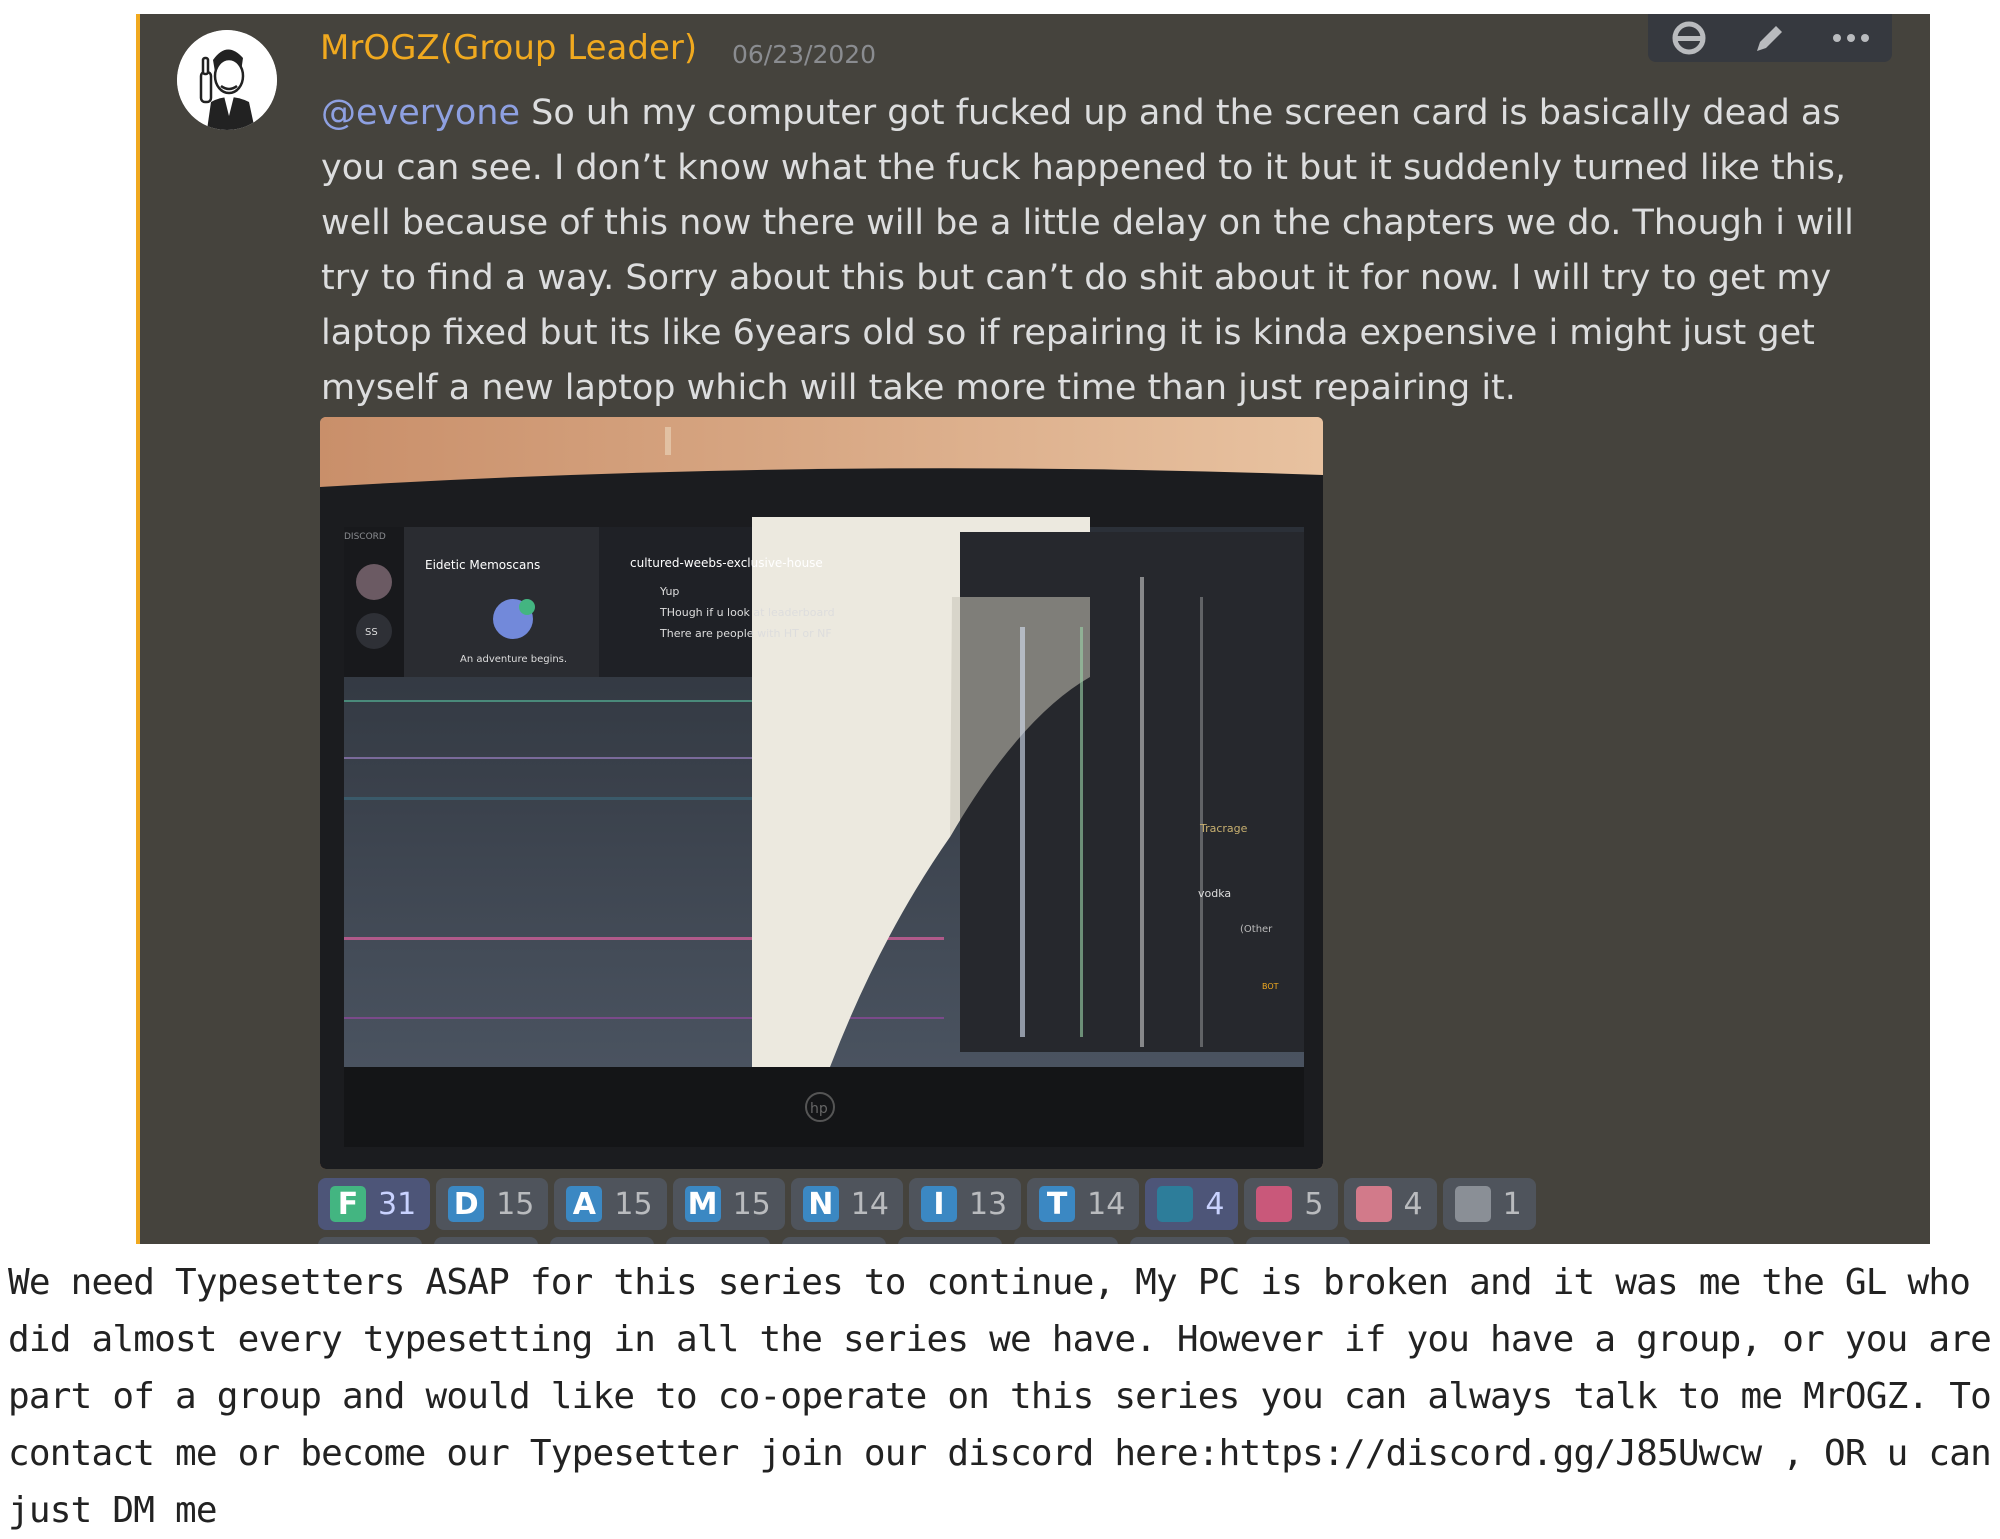  What do you see at coordinates (819, 1109) in the screenshot?
I see `hp-logo: hp` at bounding box center [819, 1109].